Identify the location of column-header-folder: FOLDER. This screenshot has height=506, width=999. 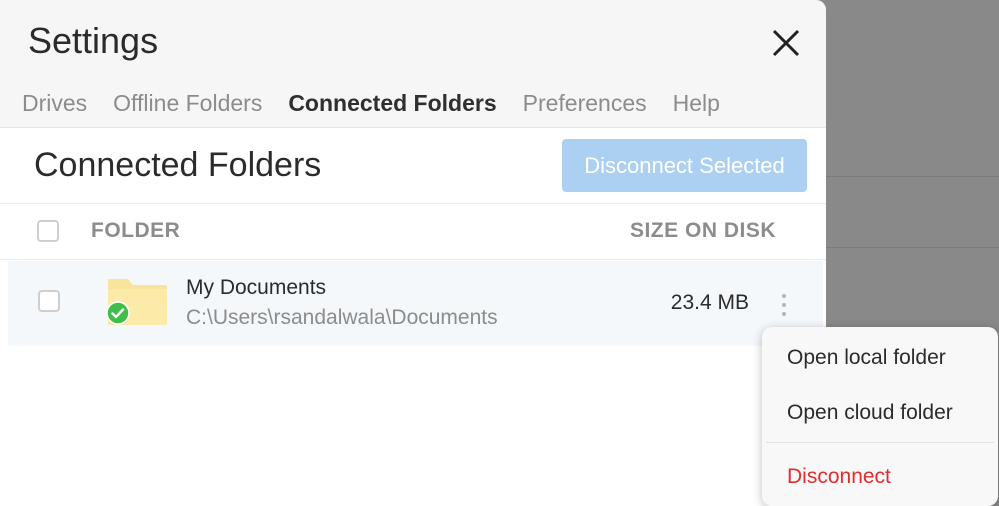
(135, 231).